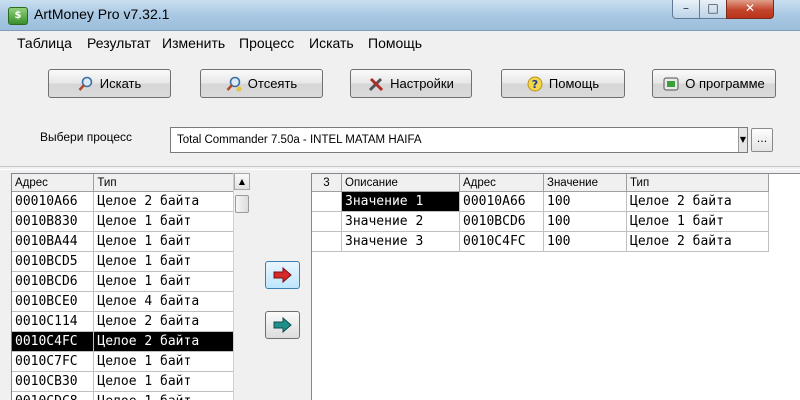 The image size is (800, 400). What do you see at coordinates (53, 381) in the screenshot?
I see `address-cell: 0010CB30` at bounding box center [53, 381].